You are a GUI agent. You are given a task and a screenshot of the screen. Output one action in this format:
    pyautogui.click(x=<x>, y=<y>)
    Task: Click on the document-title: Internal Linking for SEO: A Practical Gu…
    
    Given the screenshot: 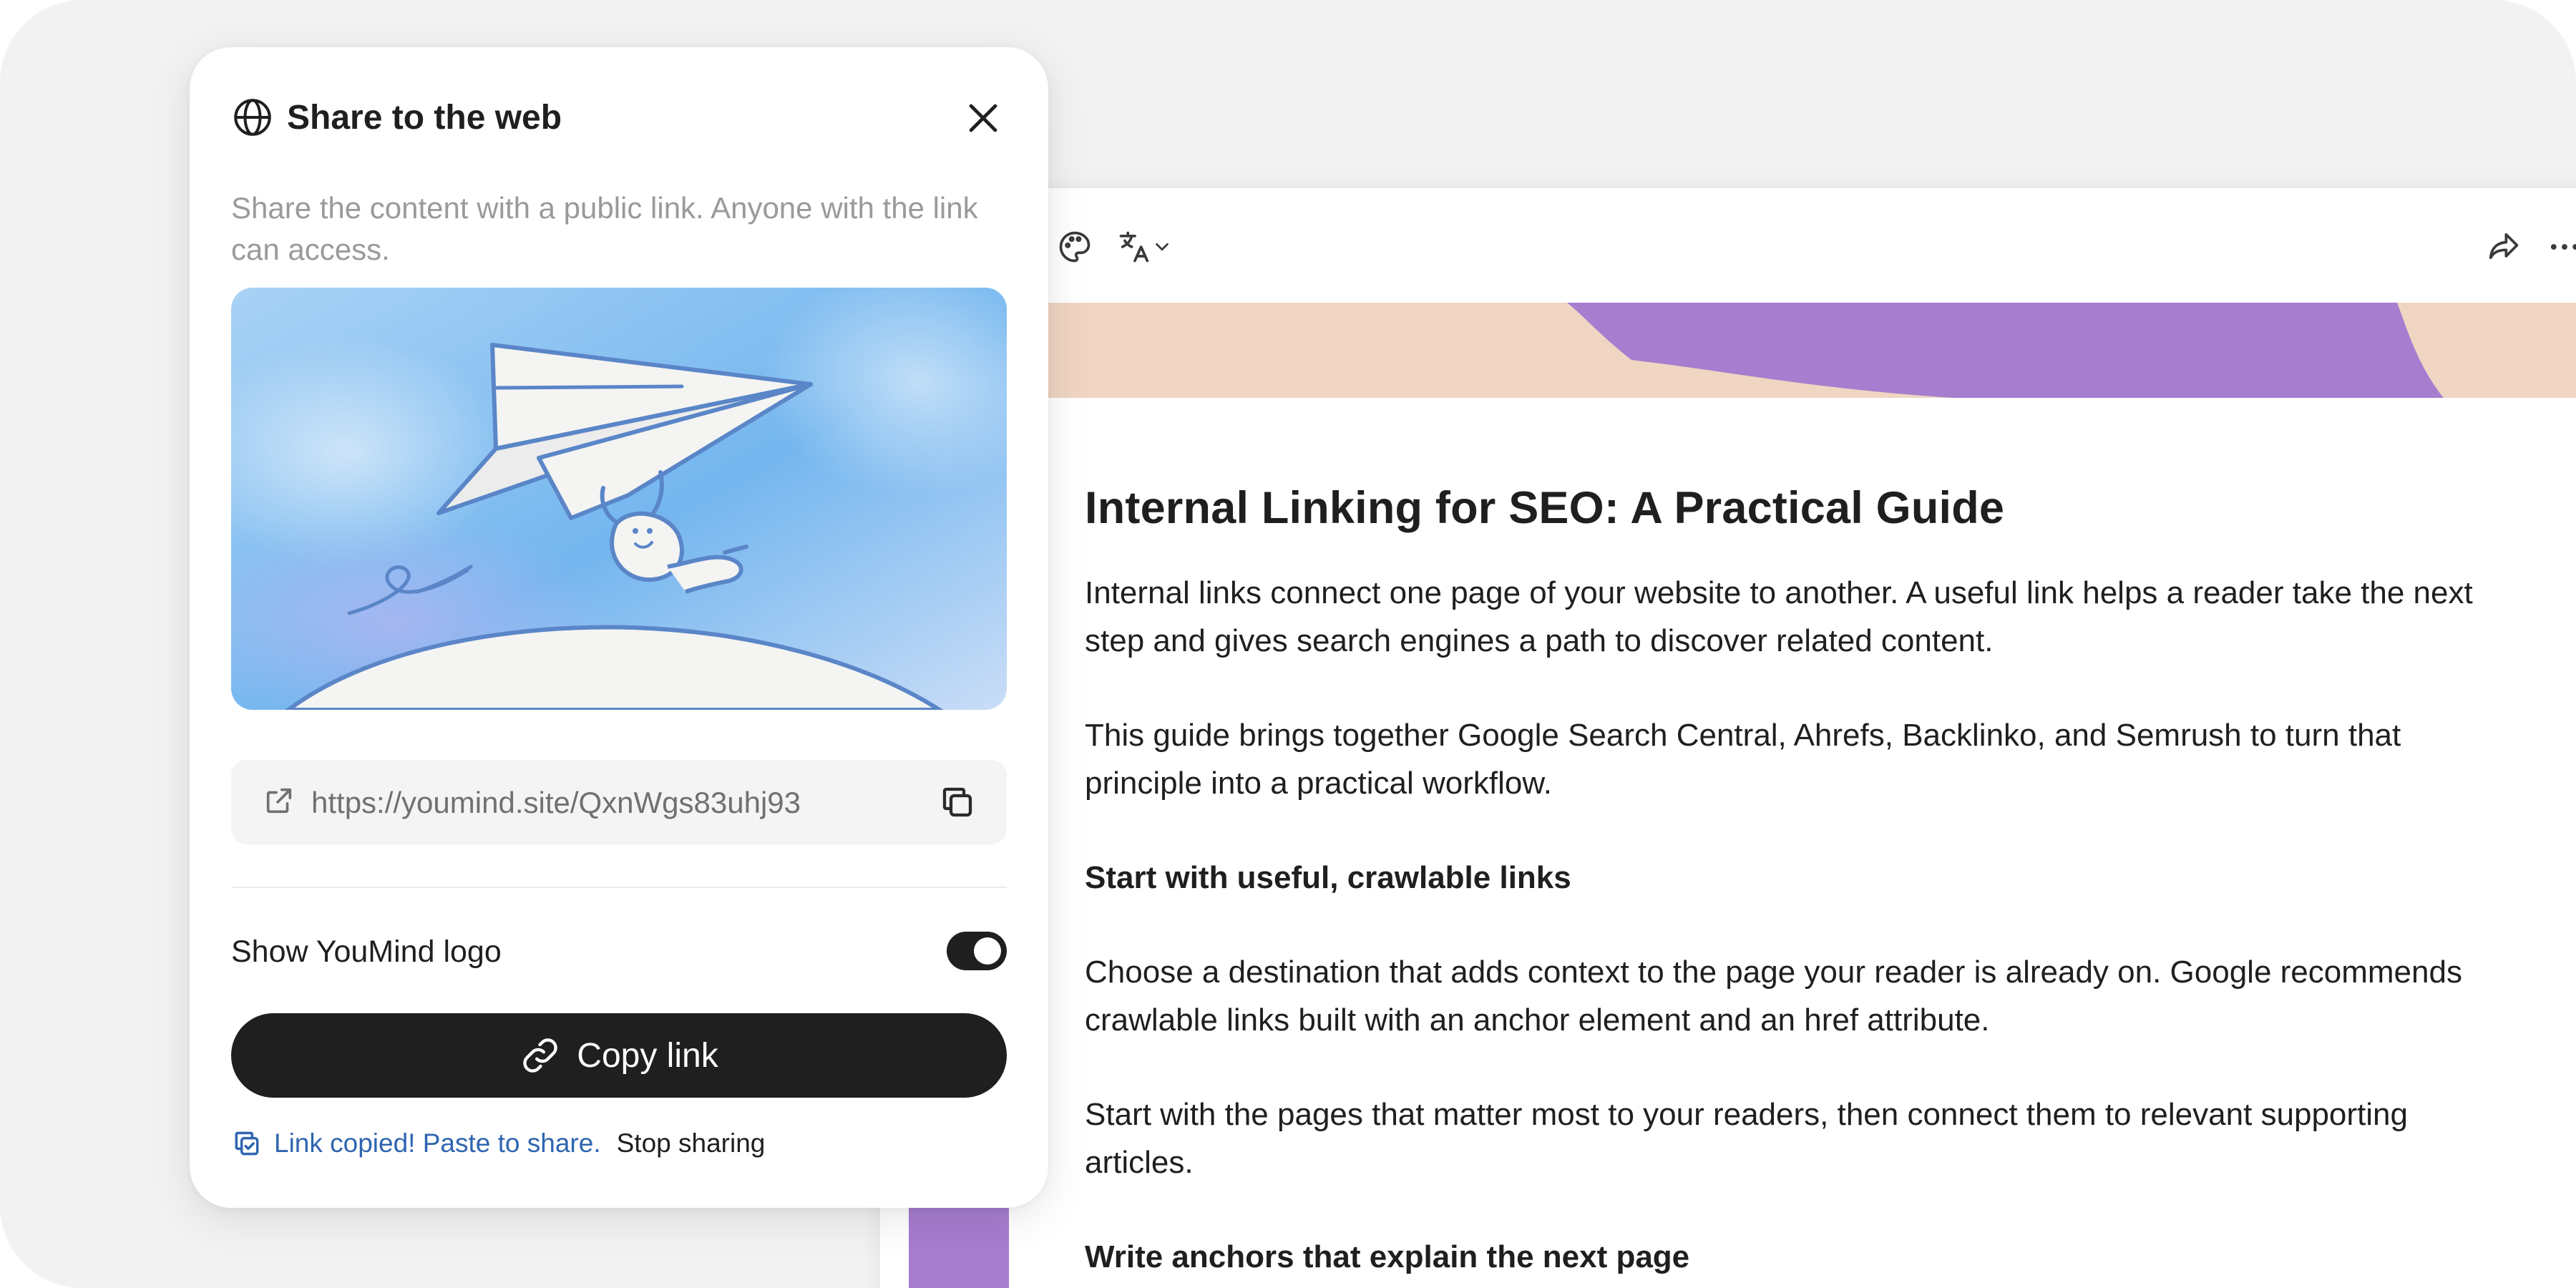 What is the action you would take?
    pyautogui.click(x=1545, y=508)
    